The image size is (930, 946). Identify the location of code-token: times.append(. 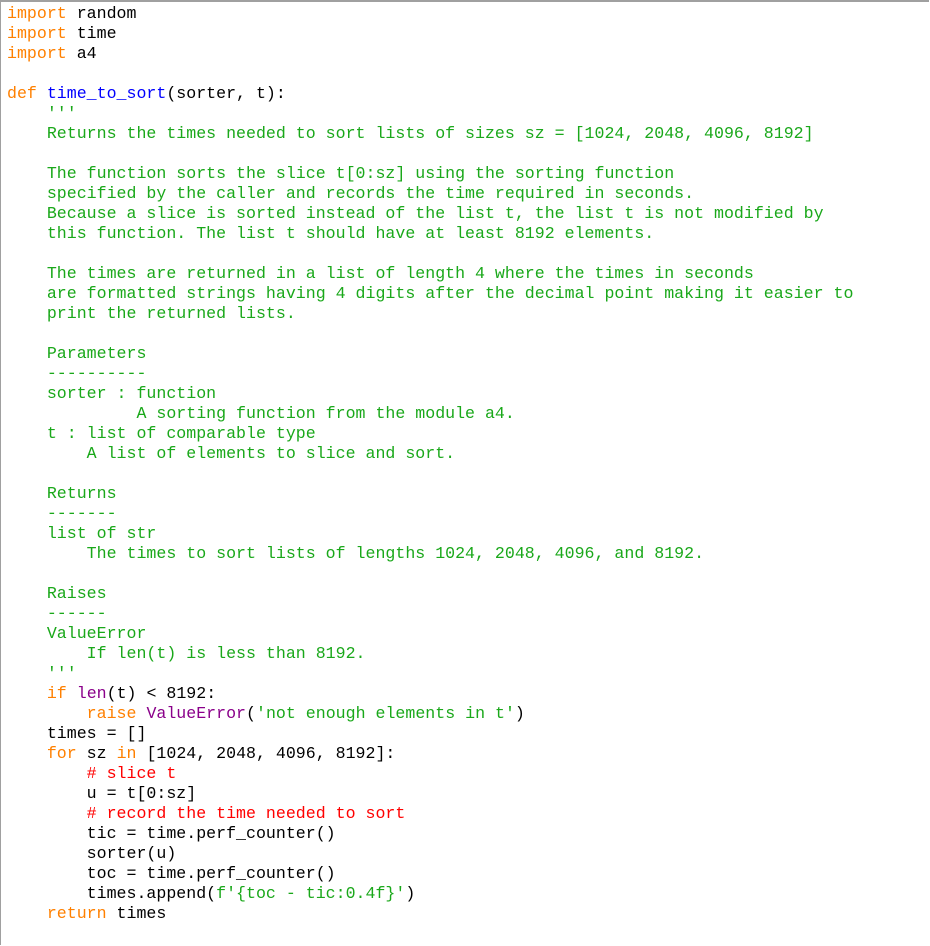
(112, 893).